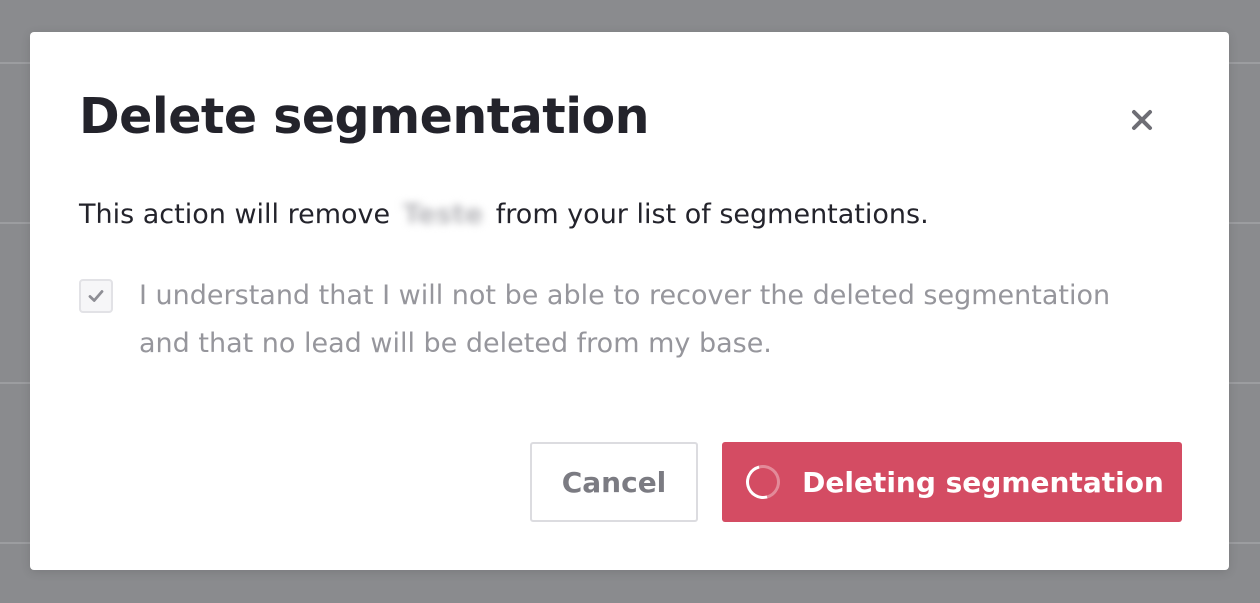 This screenshot has height=603, width=1260. I want to click on description-prefix: This action will remove, so click(235, 214).